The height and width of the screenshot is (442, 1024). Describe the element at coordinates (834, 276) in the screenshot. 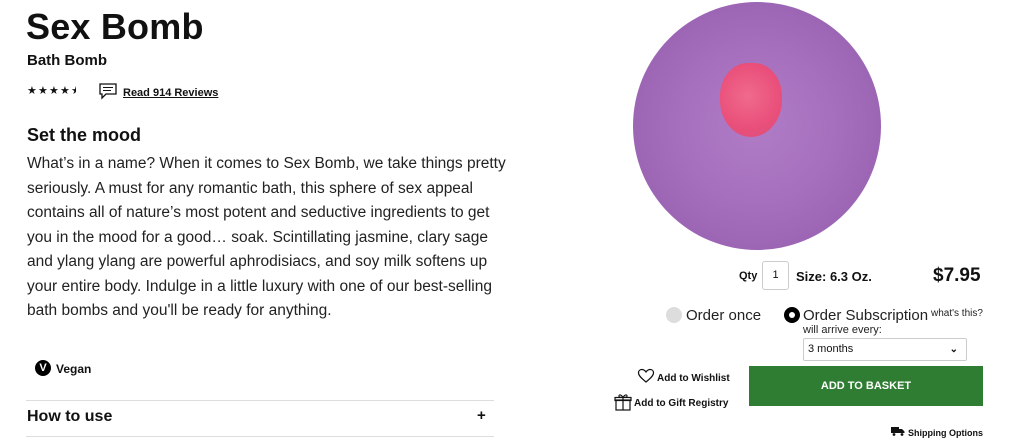

I see `size-label: Size: 6.3 Oz.` at that location.